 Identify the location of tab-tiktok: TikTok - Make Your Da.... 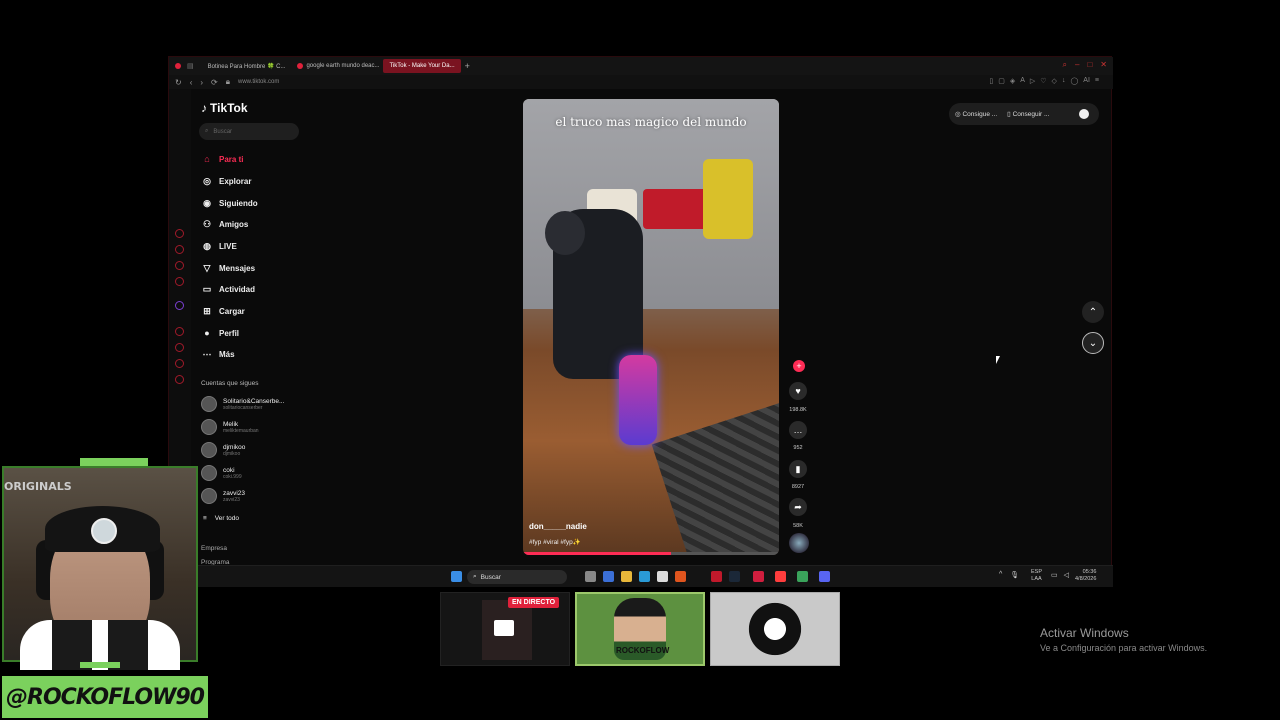
(422, 66).